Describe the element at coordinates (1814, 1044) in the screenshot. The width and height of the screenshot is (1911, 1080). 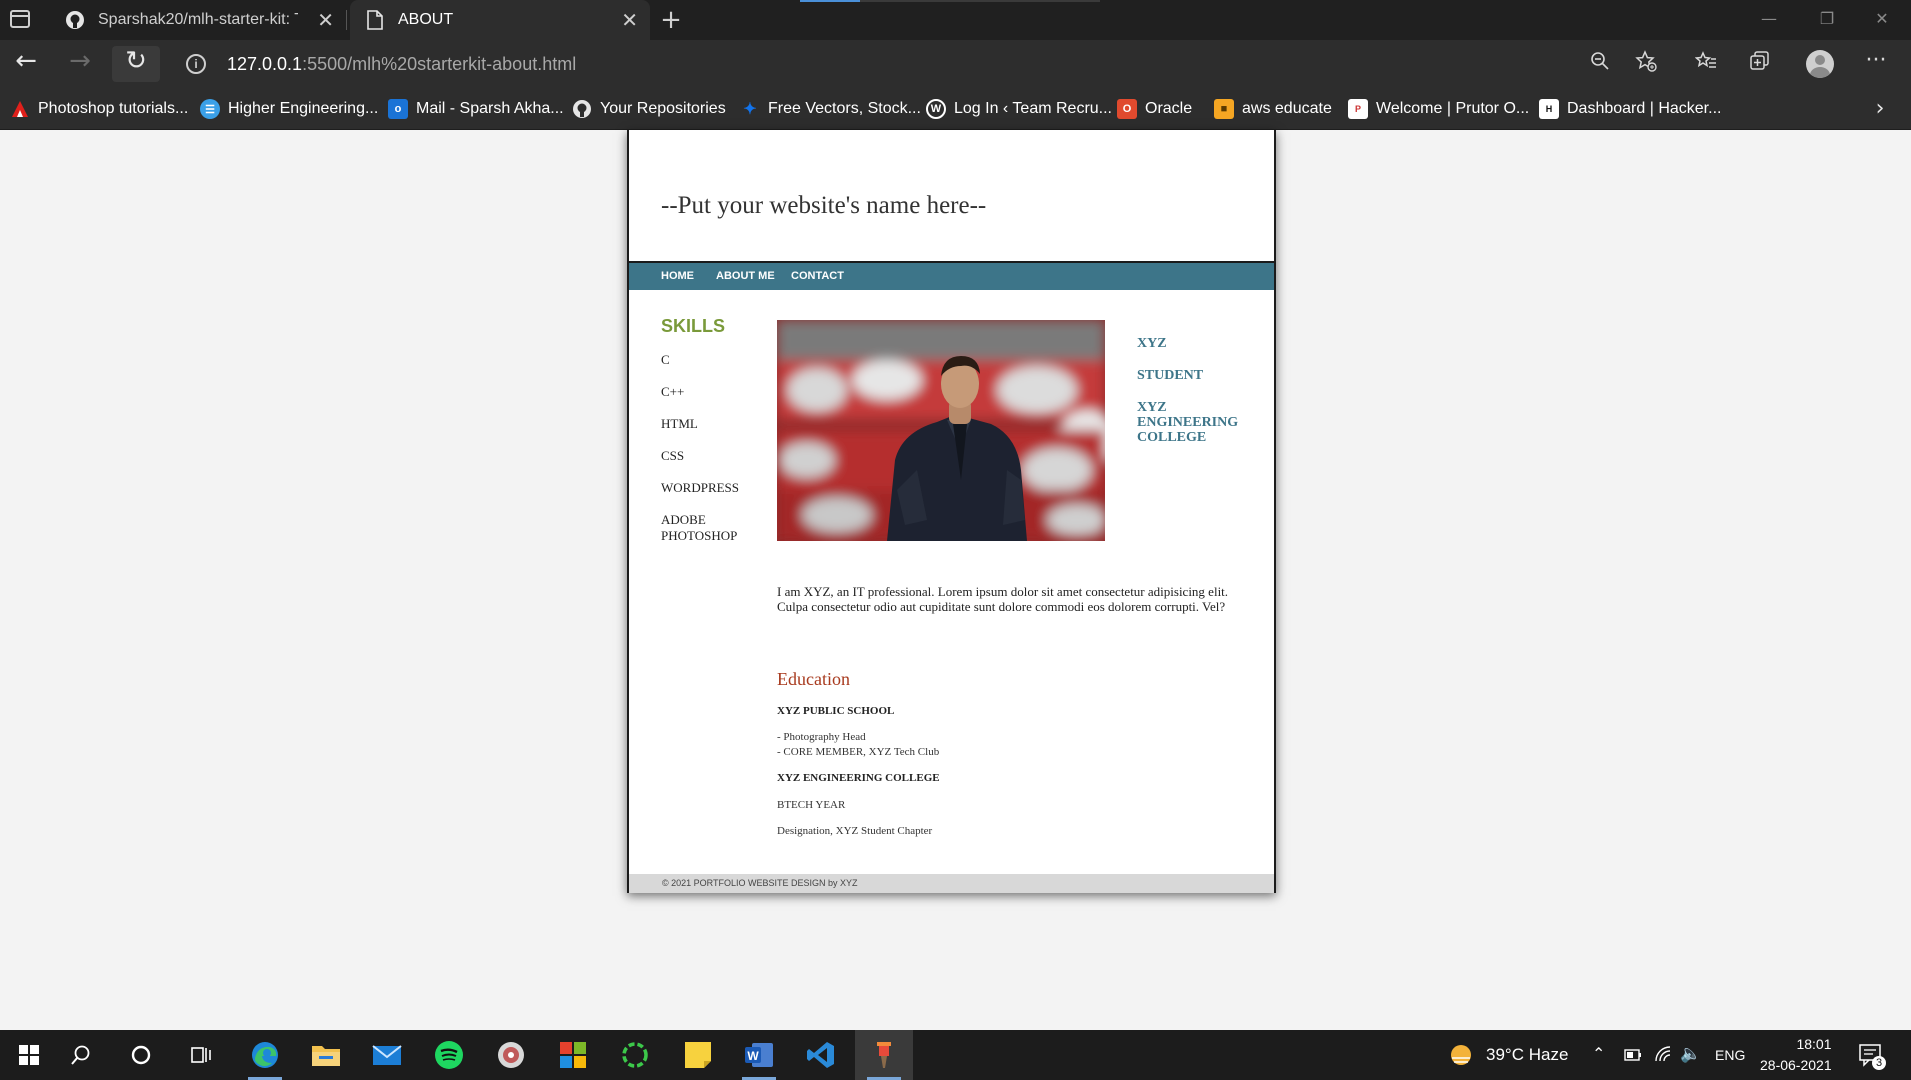
I see `clock-time: 18:01` at that location.